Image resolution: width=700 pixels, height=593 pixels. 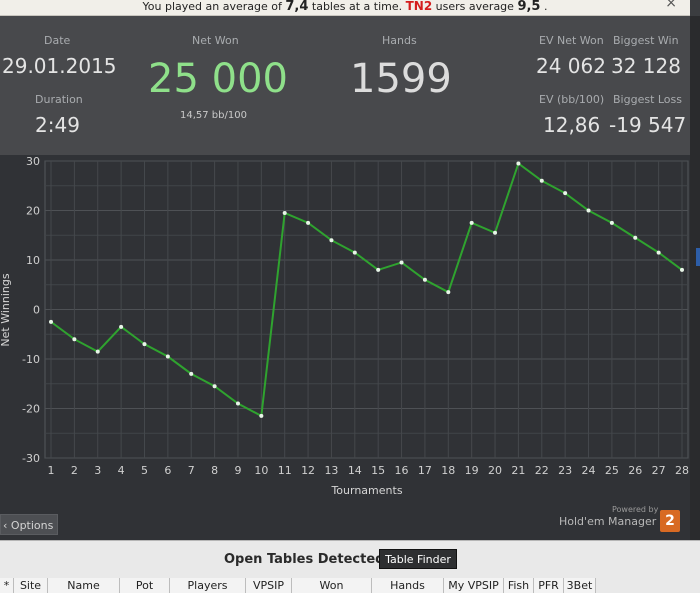 What do you see at coordinates (121, 470) in the screenshot?
I see `x-tick-label: 4` at bounding box center [121, 470].